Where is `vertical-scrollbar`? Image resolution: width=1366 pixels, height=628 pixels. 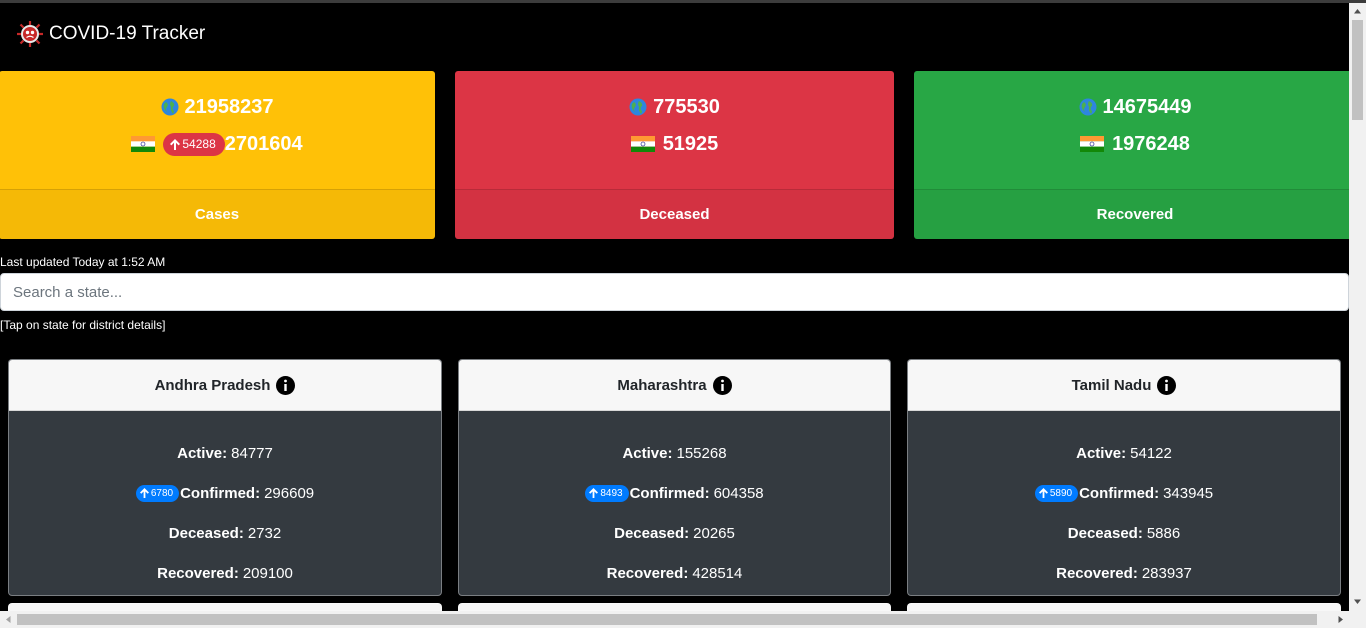
vertical-scrollbar is located at coordinates (1357, 307).